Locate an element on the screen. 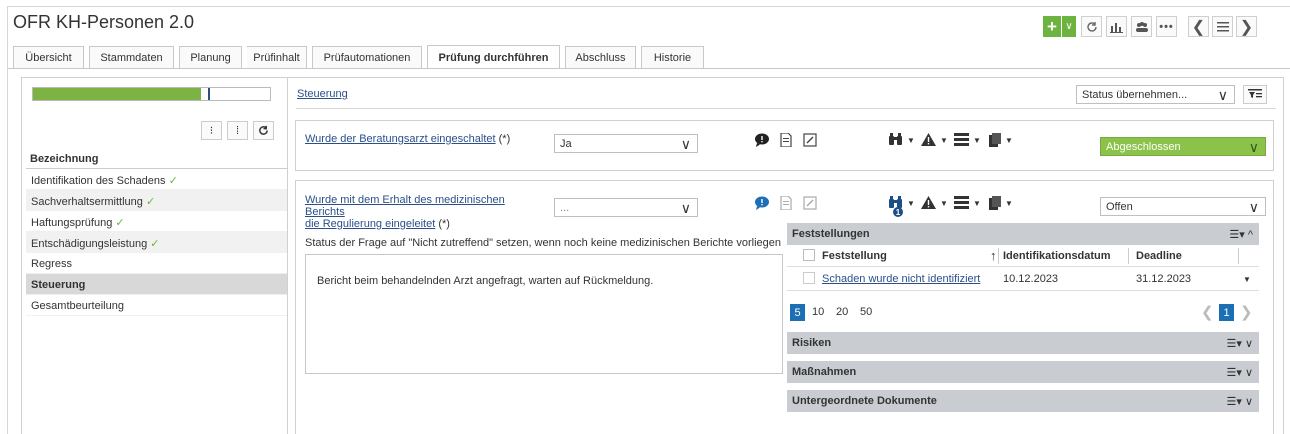 The width and height of the screenshot is (1290, 434). page-title: OFR KH-Personen 2.0 is located at coordinates (104, 22).